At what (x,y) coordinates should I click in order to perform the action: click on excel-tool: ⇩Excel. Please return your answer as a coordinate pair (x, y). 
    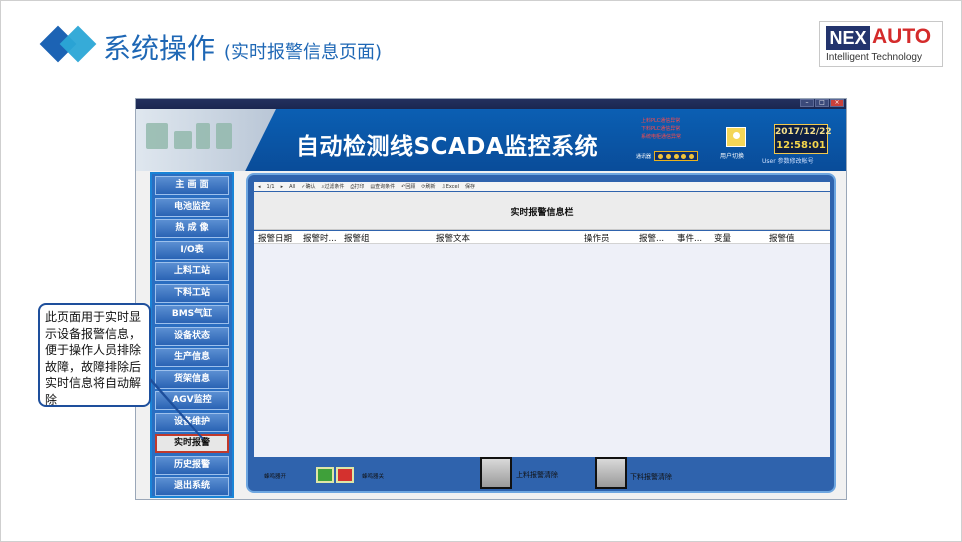
    Looking at the image, I should click on (450, 187).